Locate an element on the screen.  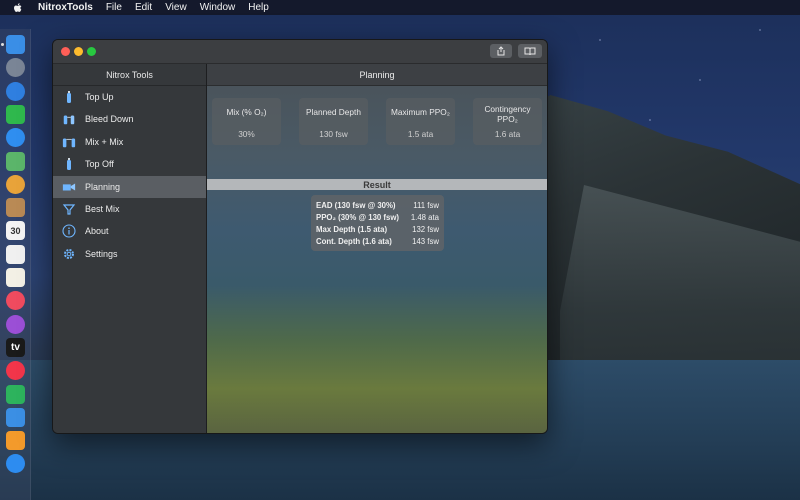
sidebar-item-top-up: Top Up is located at coordinates (129, 97).